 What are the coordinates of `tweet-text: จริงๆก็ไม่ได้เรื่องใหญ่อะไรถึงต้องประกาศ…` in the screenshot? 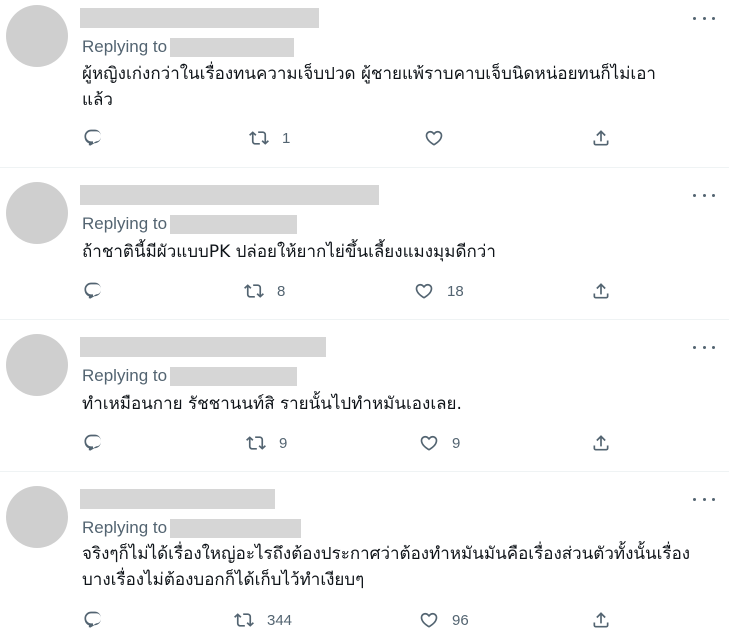 It's located at (386, 567).